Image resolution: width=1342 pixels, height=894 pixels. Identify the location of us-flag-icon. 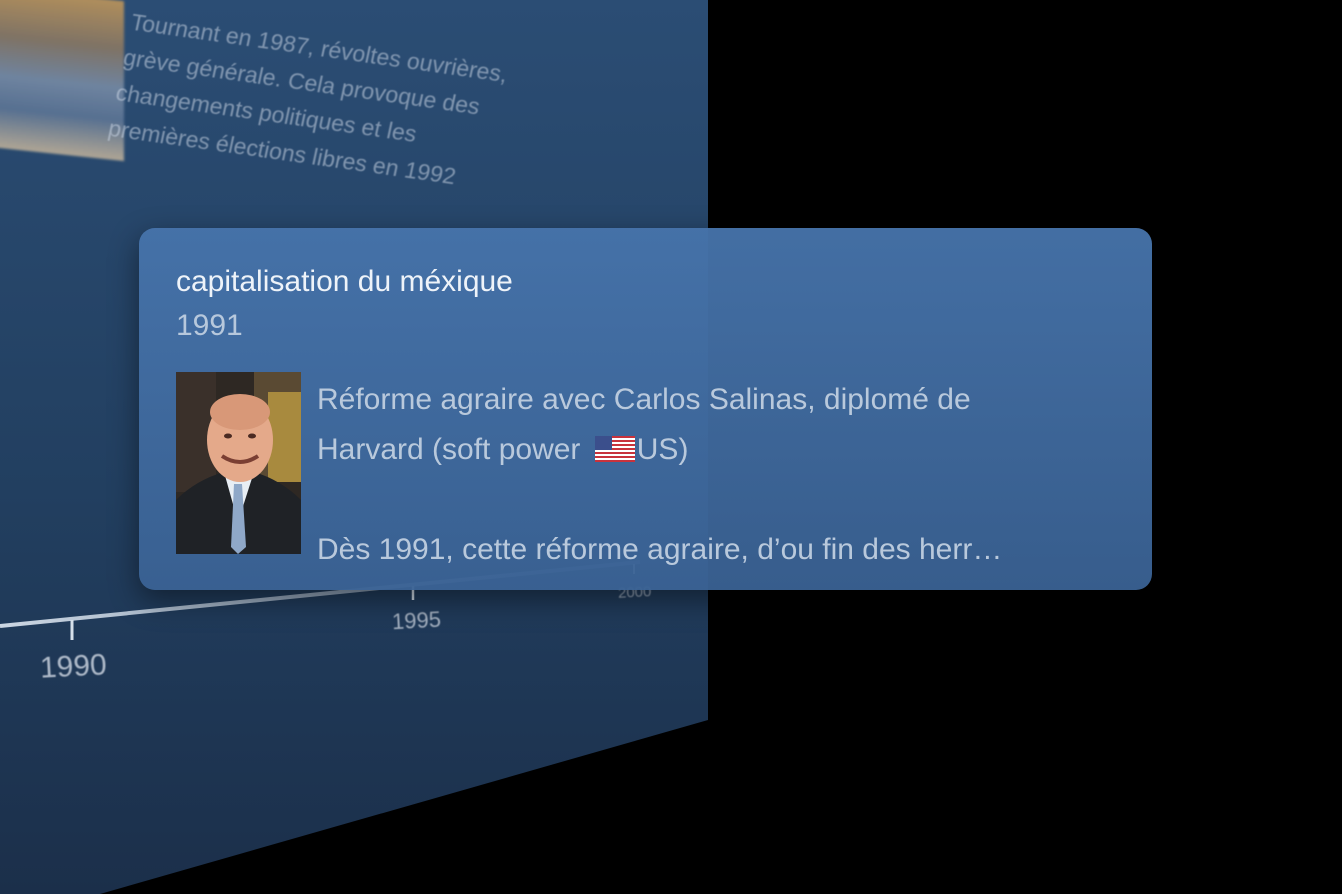
(614, 445).